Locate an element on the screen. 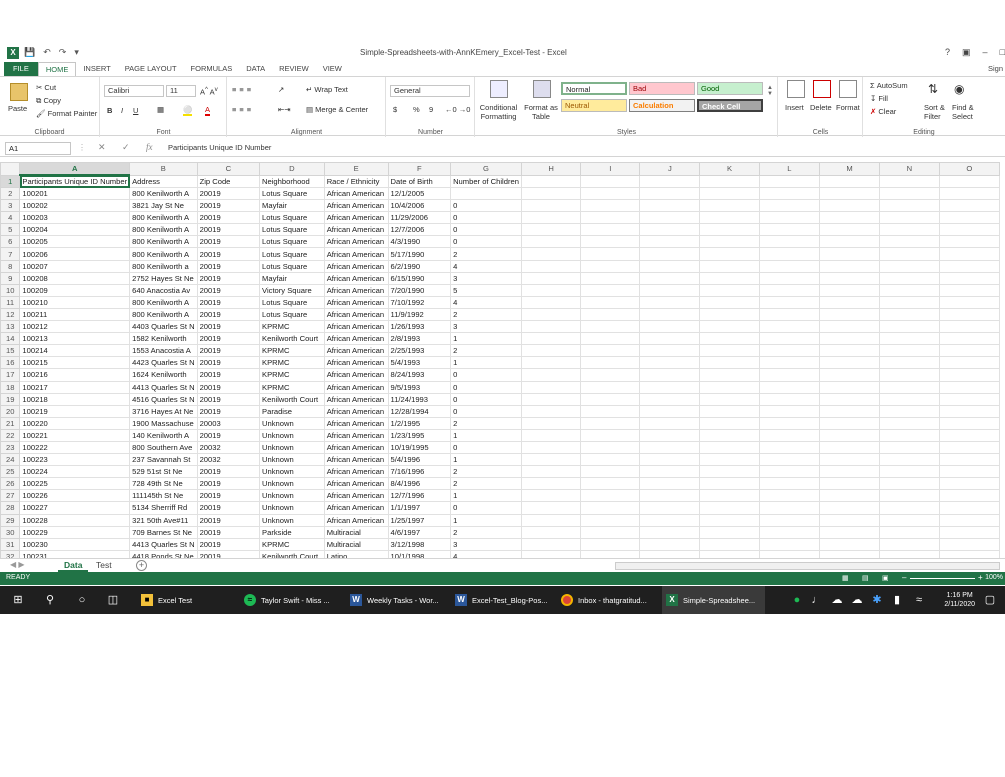  sheet-tab-data: Data is located at coordinates (73, 565).